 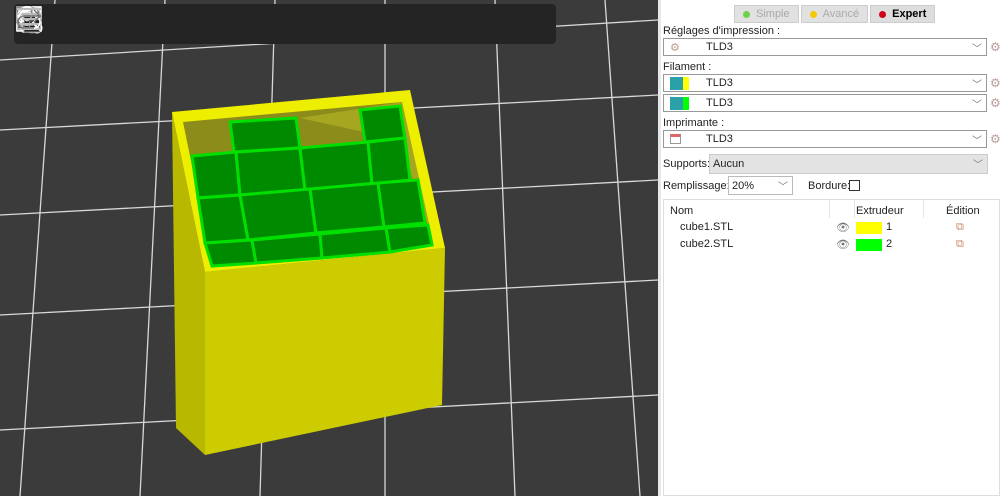 I want to click on arrange-button, so click(x=84, y=23).